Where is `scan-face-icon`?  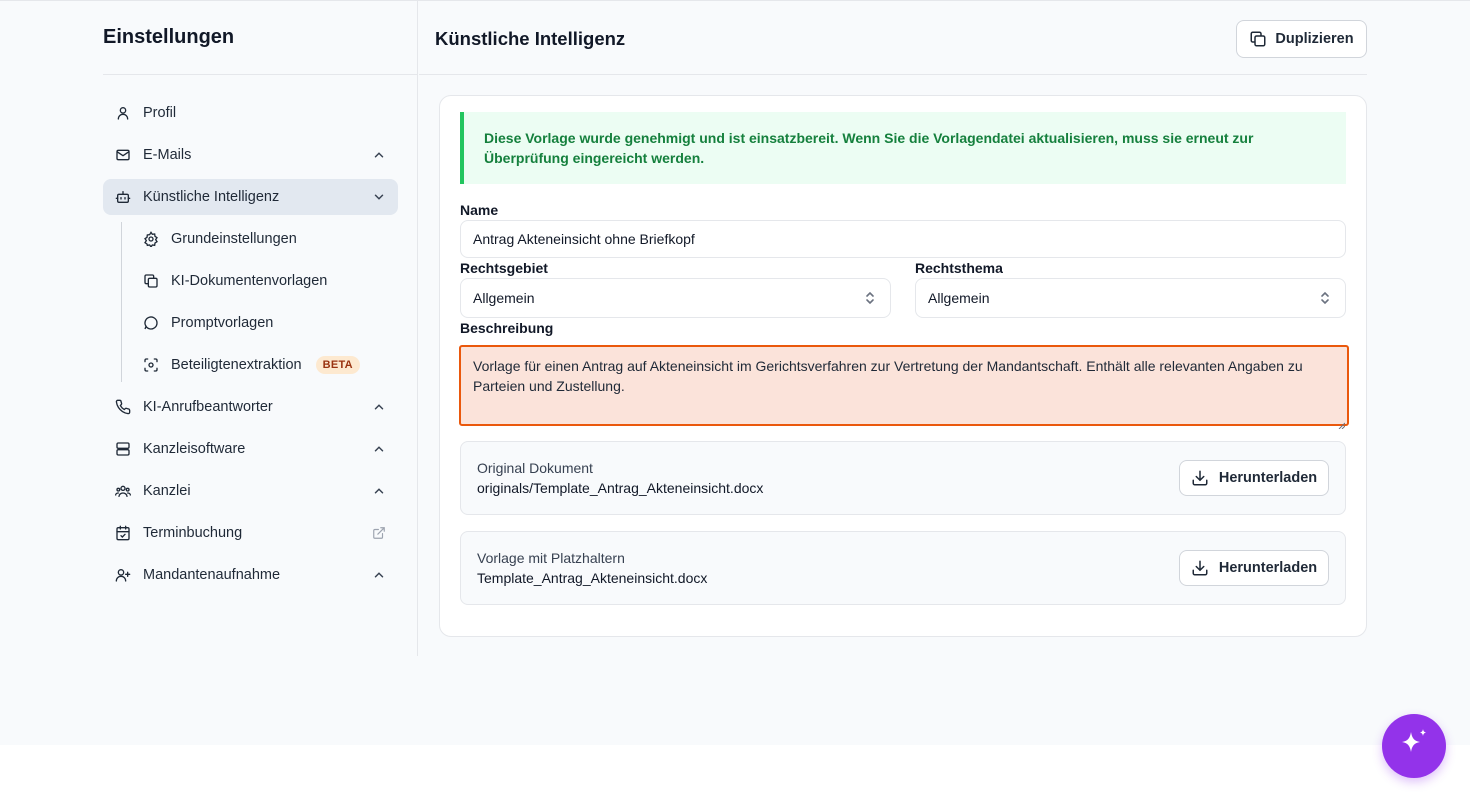
scan-face-icon is located at coordinates (151, 365).